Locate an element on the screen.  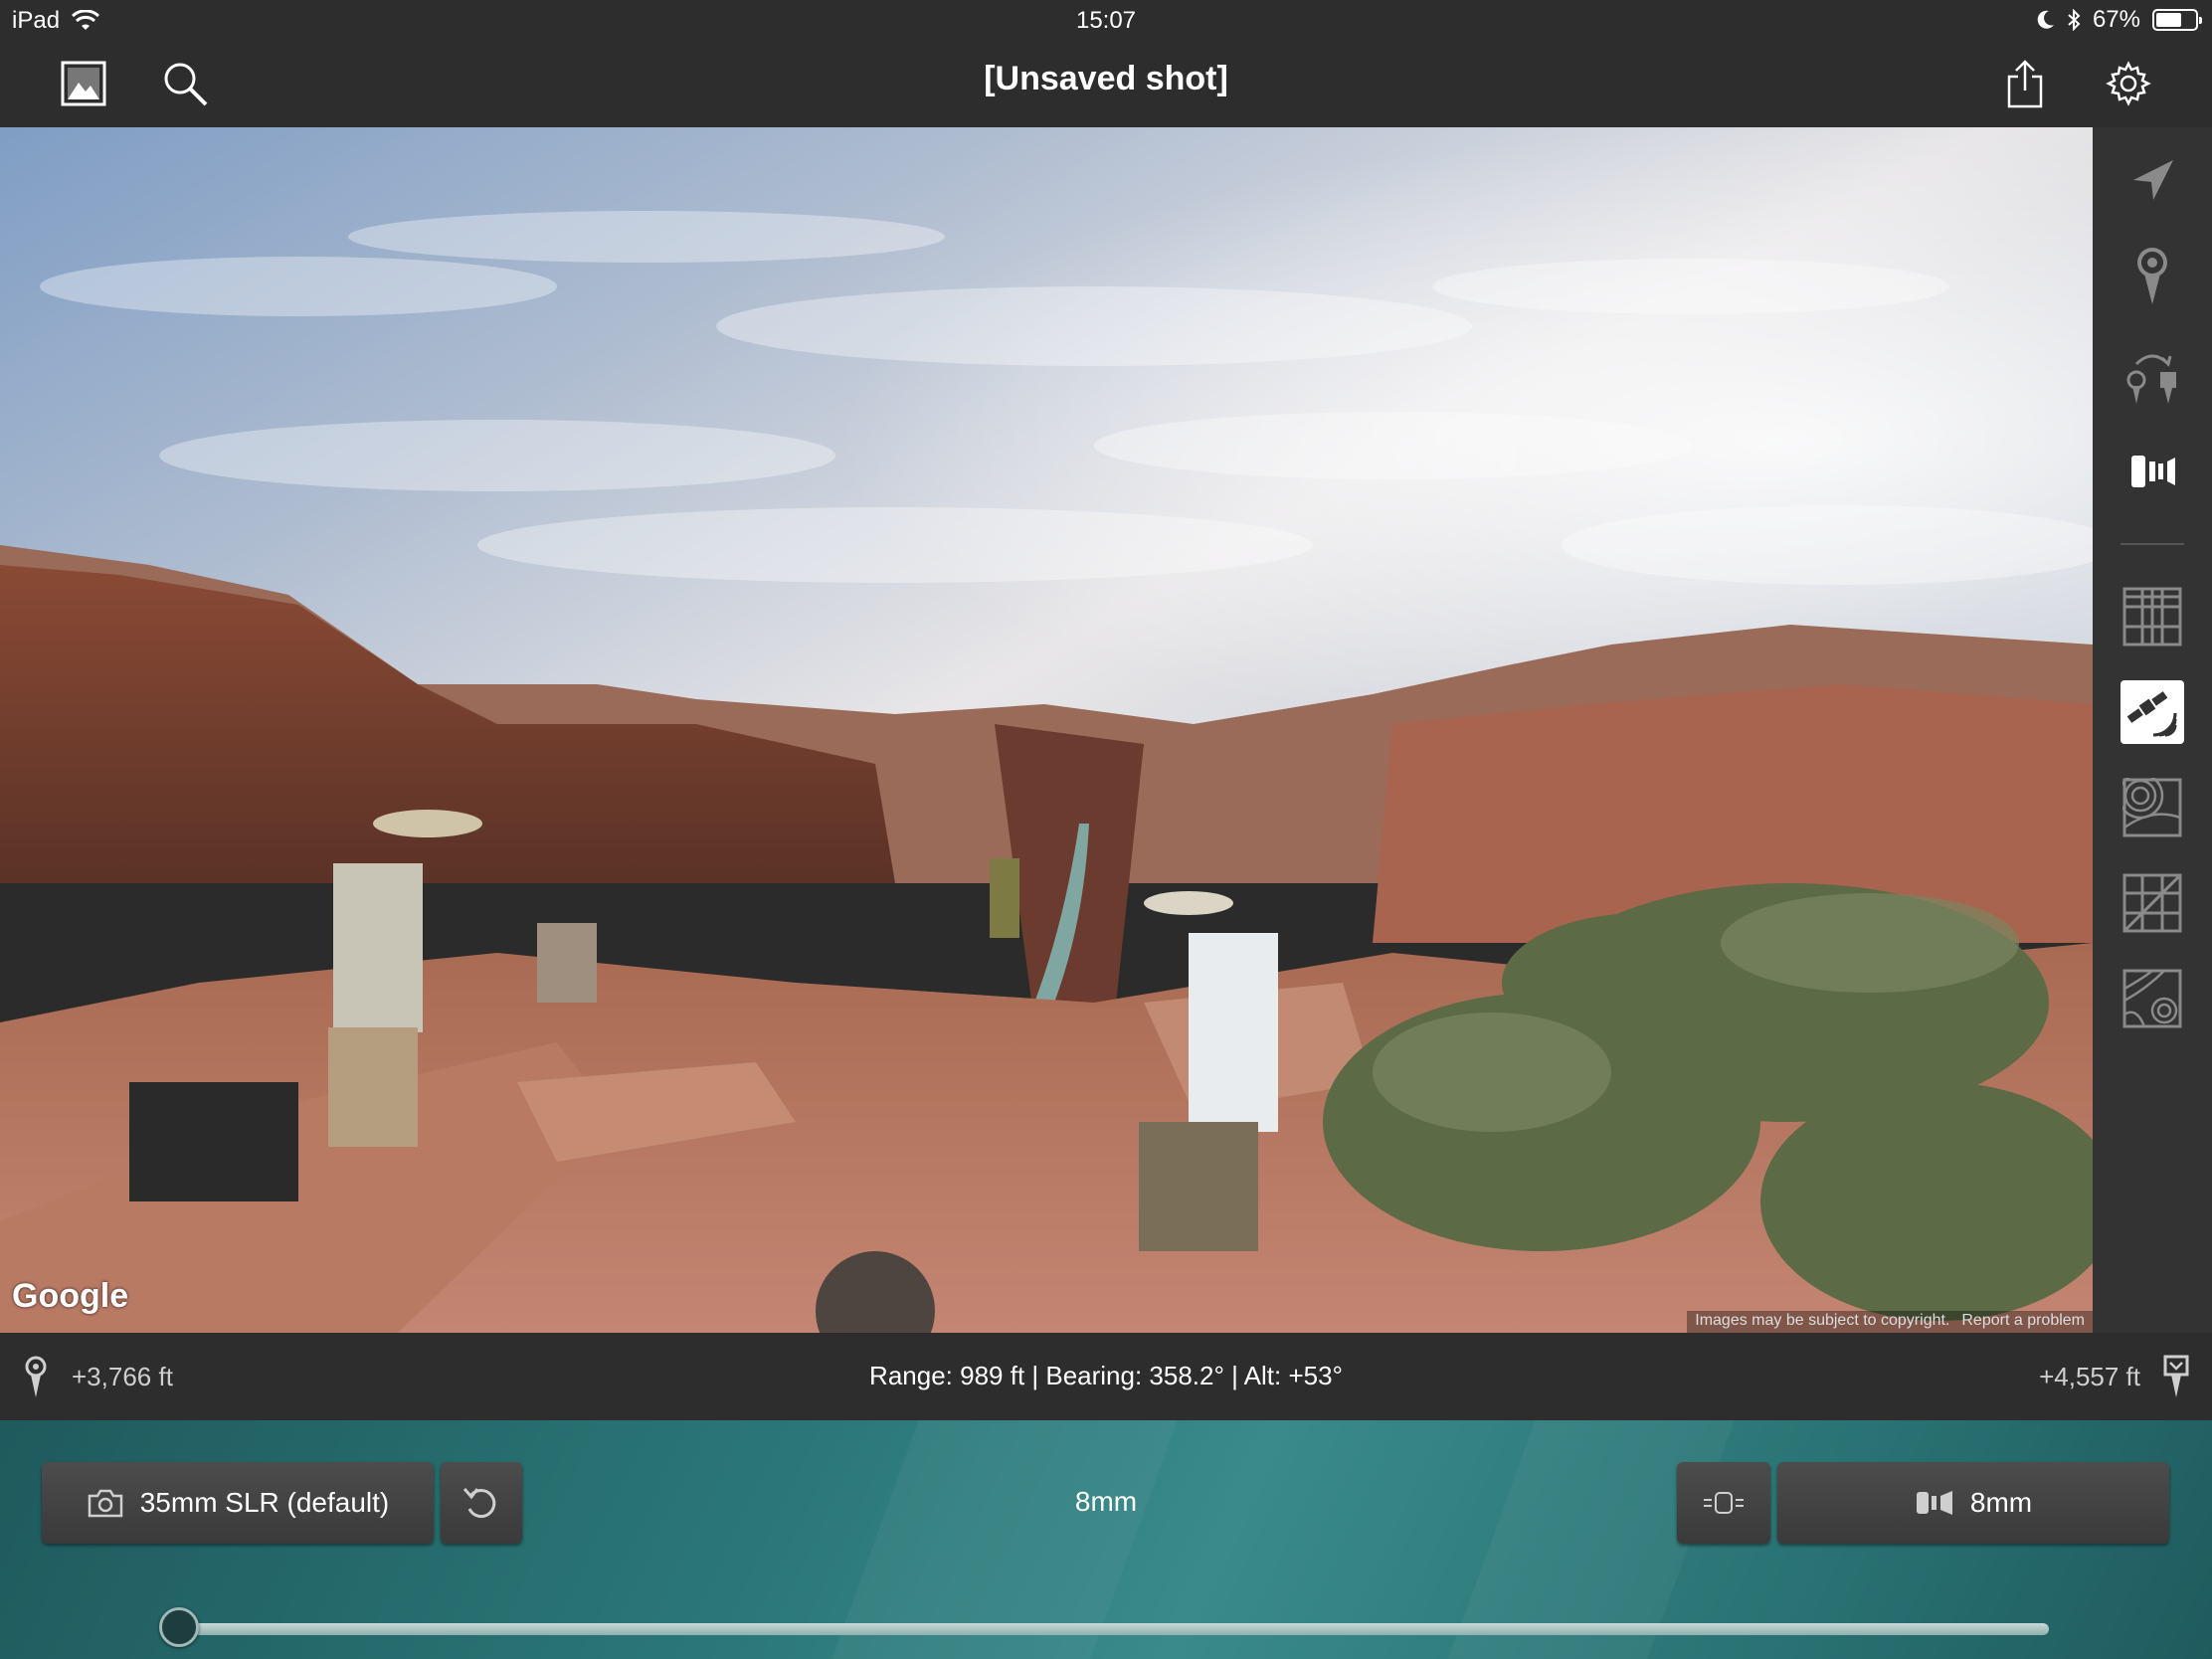
bluetooth-icon is located at coordinates (2074, 20).